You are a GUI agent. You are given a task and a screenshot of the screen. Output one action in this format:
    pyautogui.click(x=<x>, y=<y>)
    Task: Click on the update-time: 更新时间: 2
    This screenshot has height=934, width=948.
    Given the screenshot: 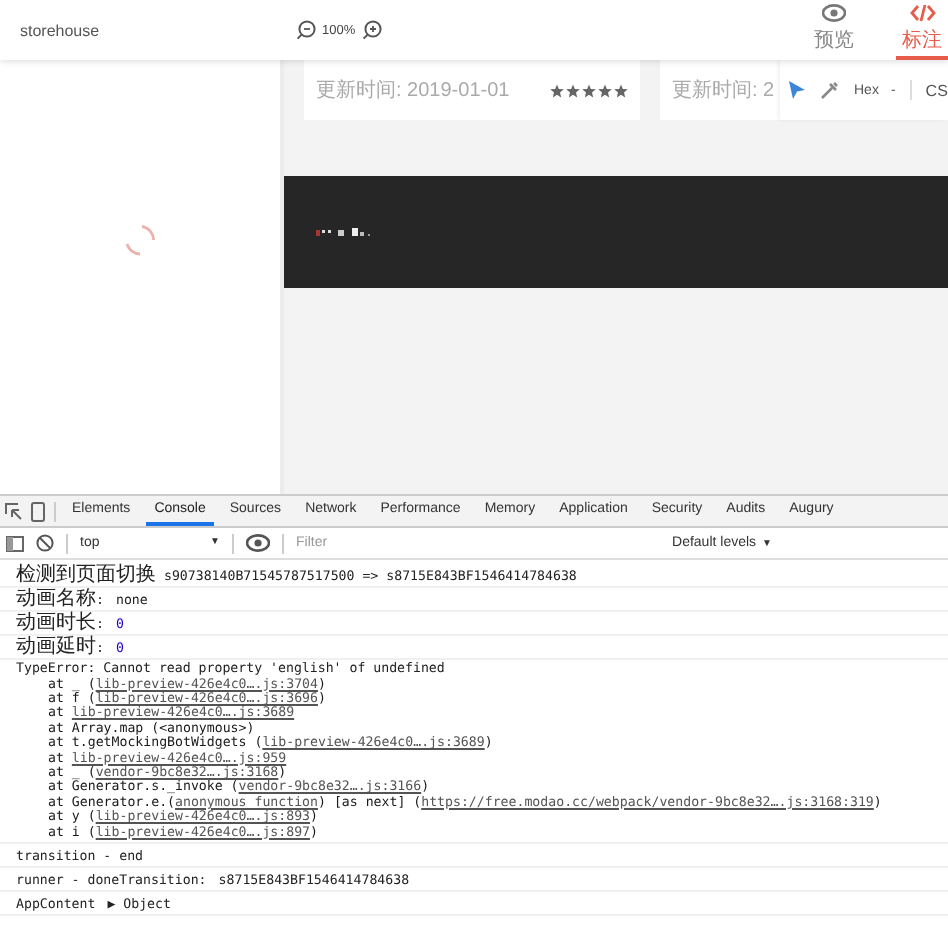 What is the action you would take?
    pyautogui.click(x=723, y=90)
    